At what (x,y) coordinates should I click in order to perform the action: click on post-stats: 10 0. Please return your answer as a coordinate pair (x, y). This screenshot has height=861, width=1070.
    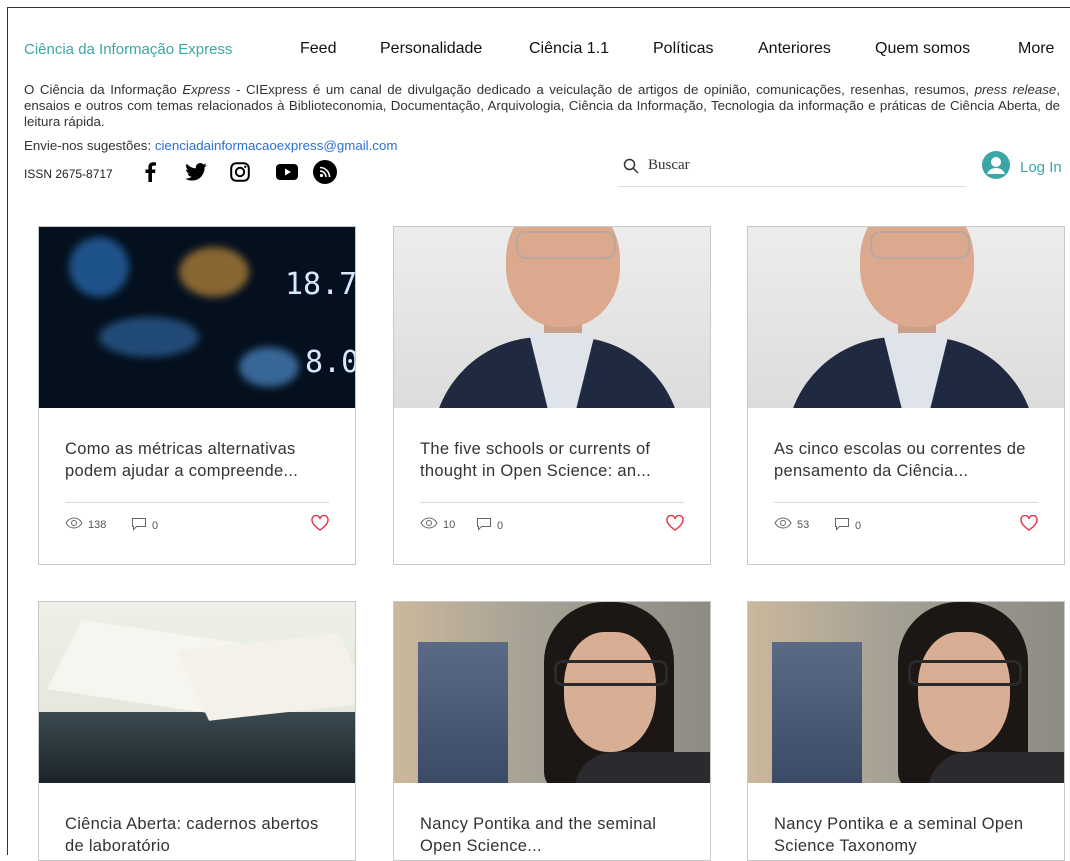
    Looking at the image, I should click on (552, 525).